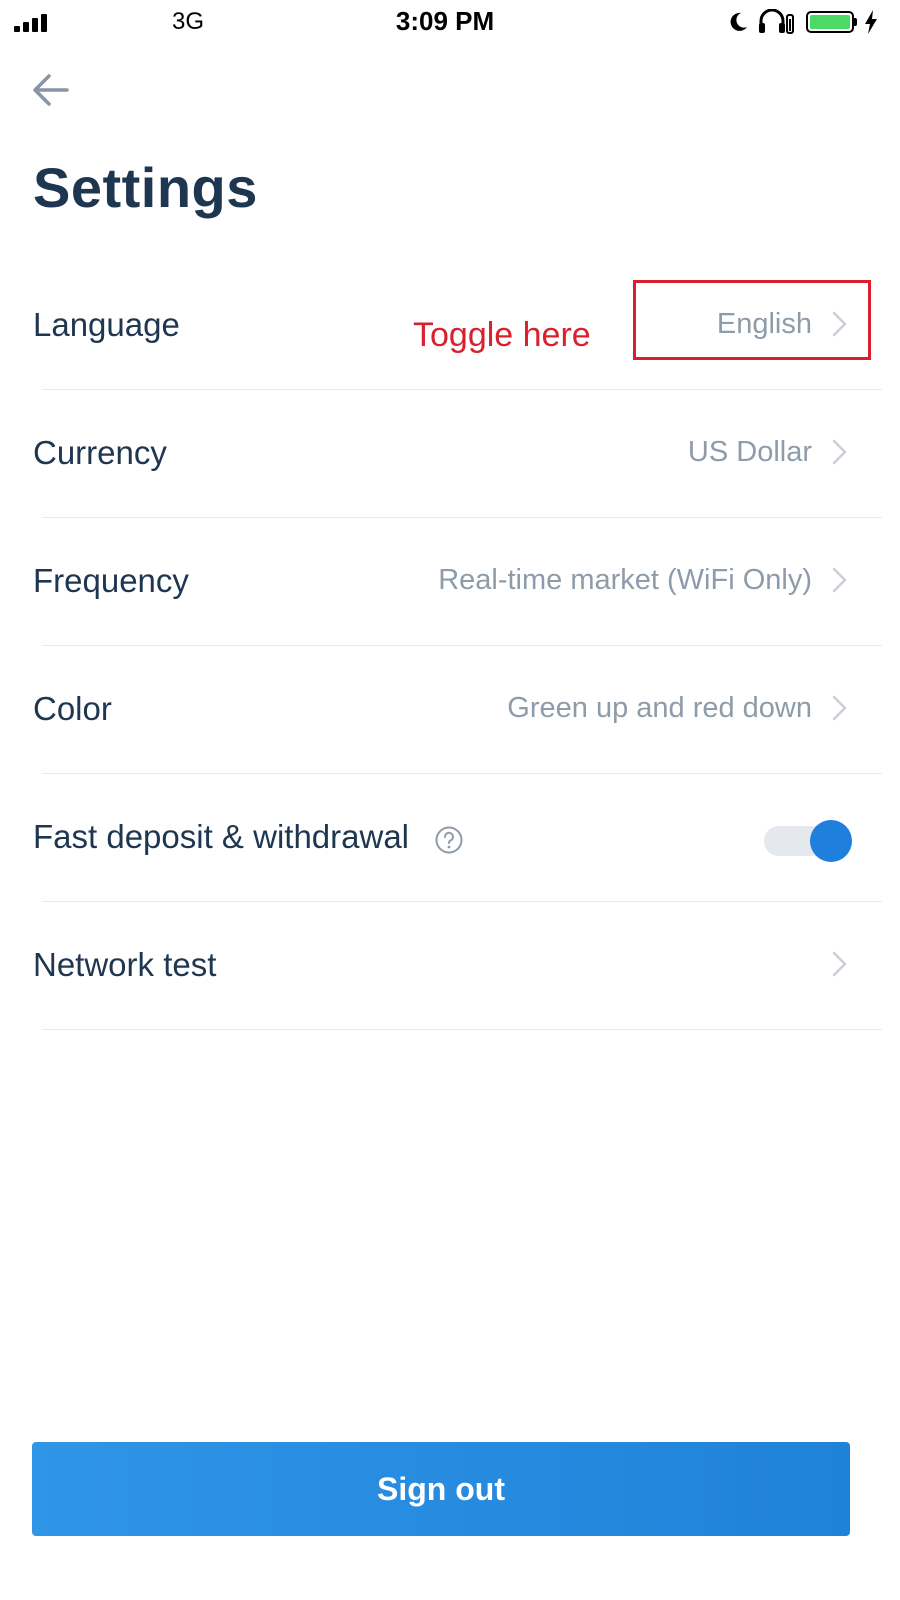 The width and height of the screenshot is (900, 1600). Describe the element at coordinates (441, 1489) in the screenshot. I see `sign-out-button: Sign out` at that location.